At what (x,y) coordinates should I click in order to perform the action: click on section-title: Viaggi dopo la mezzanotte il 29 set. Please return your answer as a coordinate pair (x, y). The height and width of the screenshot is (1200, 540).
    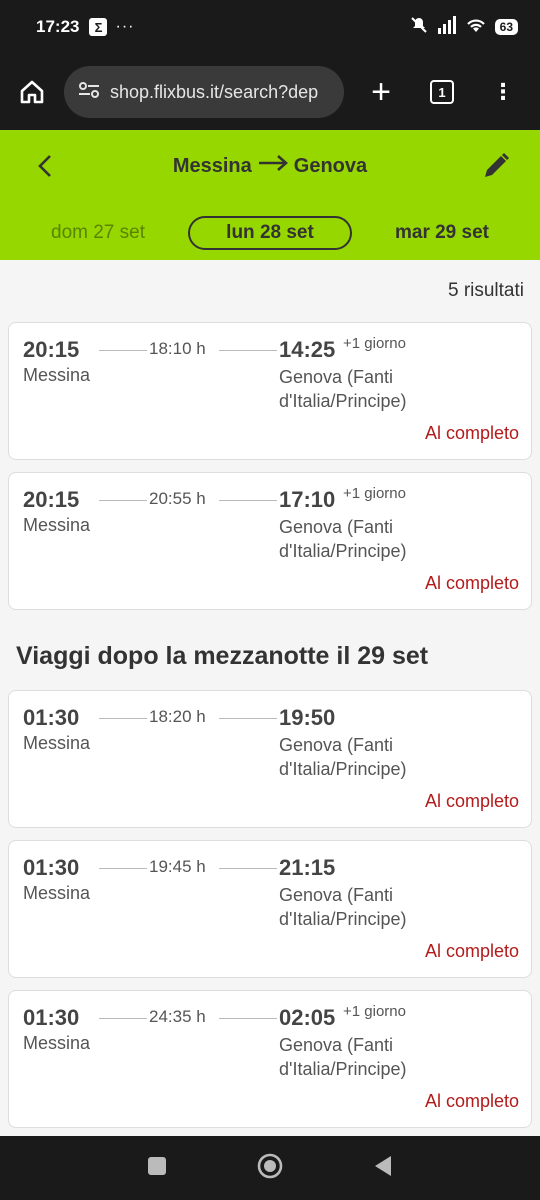
    Looking at the image, I should click on (222, 656).